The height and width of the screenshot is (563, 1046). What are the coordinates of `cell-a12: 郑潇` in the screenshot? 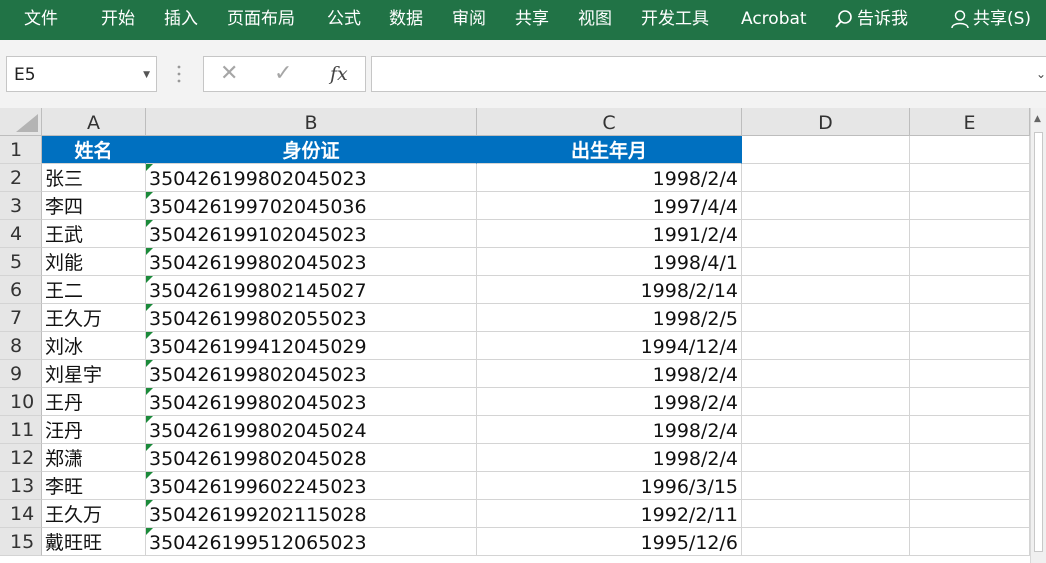 It's located at (94, 458).